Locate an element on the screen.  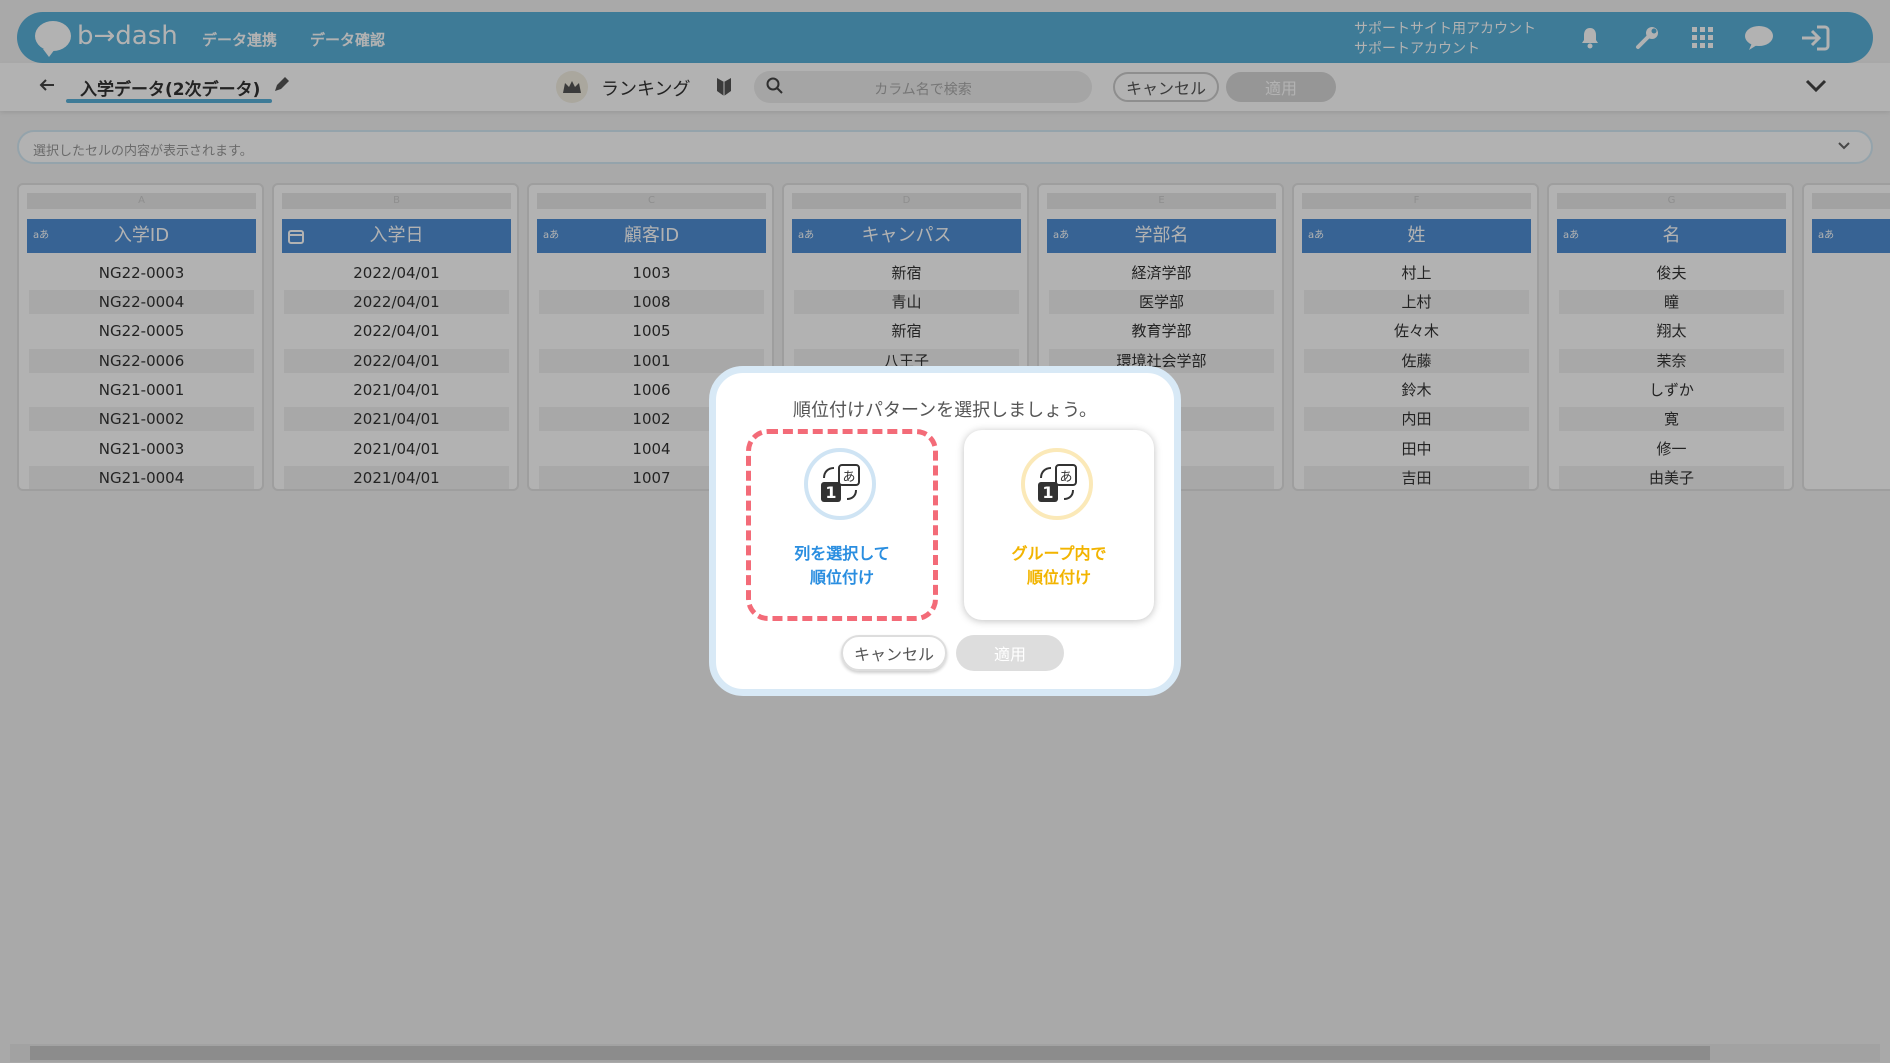
svg-text: あ is located at coordinates (1065, 477).